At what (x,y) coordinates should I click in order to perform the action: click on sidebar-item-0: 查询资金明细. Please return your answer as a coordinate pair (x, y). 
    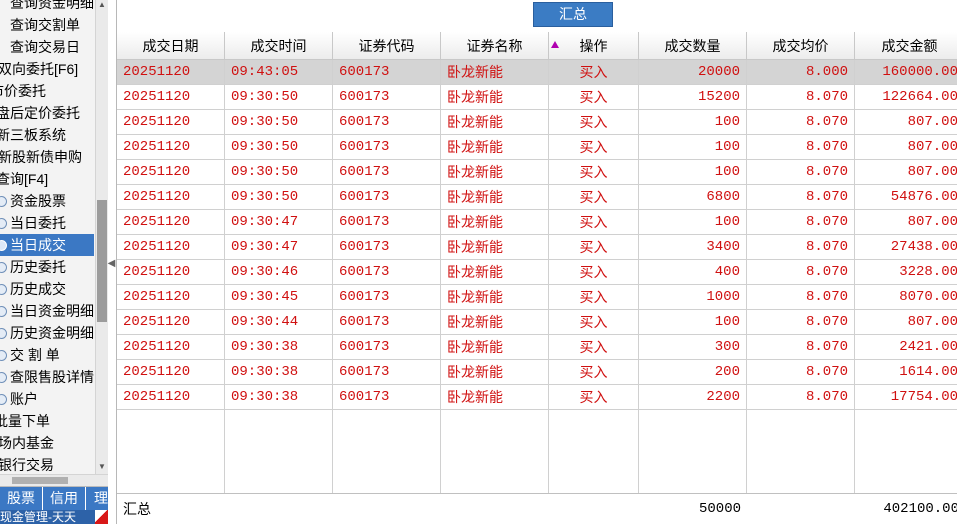
    Looking at the image, I should click on (52, 7).